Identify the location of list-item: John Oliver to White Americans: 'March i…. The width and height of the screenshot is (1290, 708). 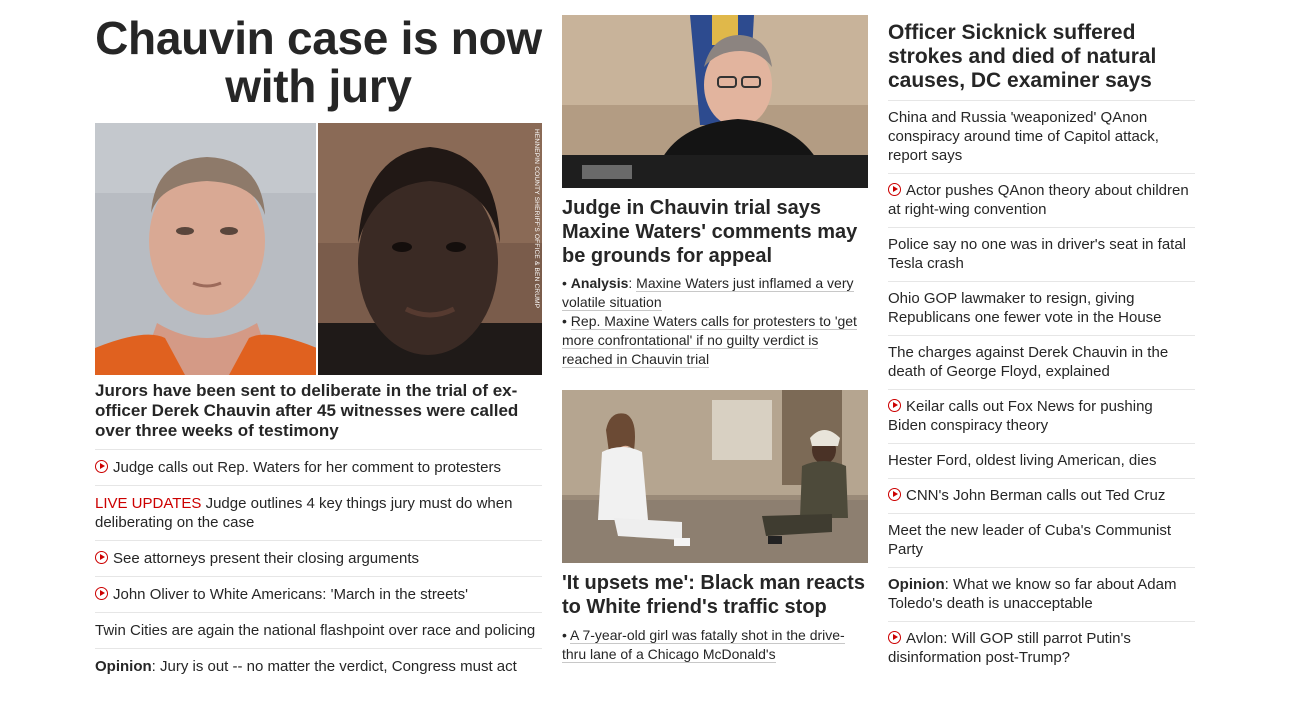
(318, 594).